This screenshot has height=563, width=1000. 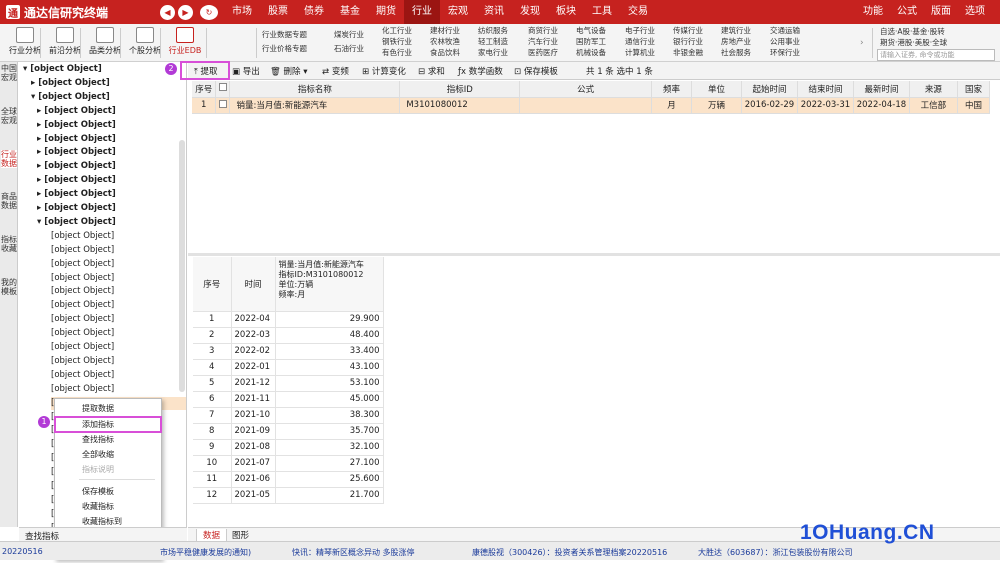 I want to click on vtab-item: 全球宏观, so click(x=9, y=116).